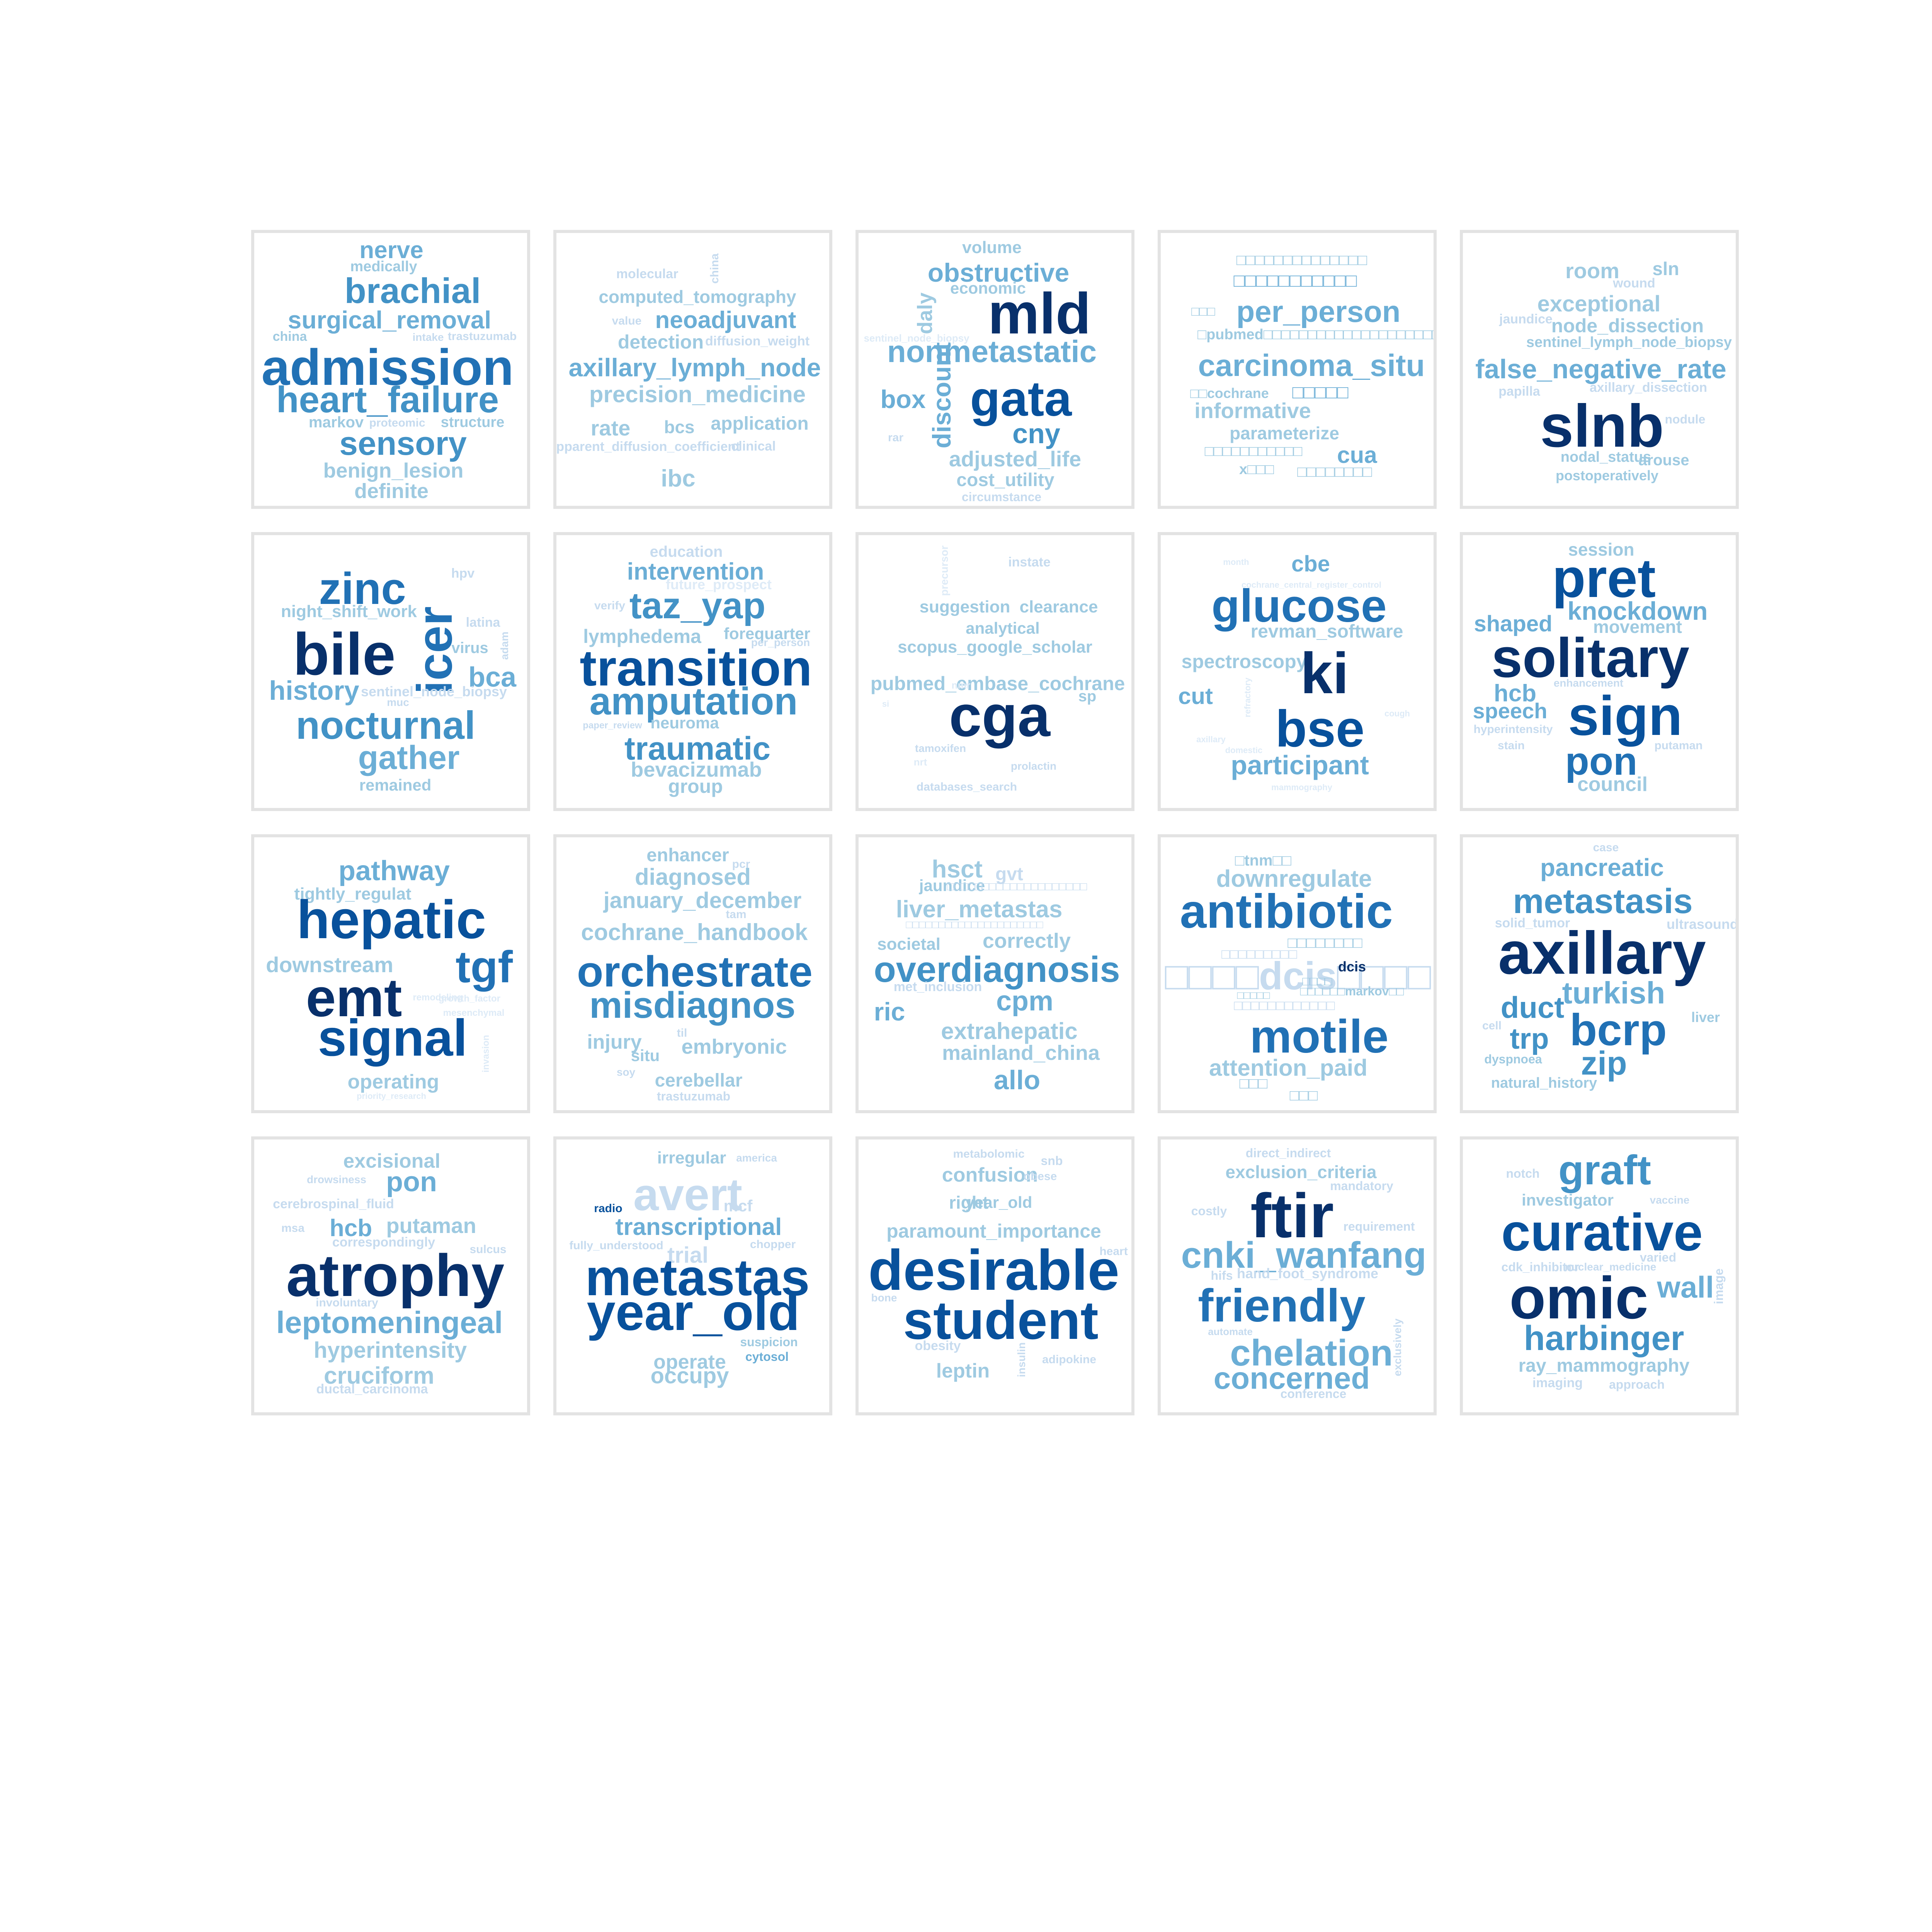 The image size is (1932, 1932). I want to click on cloud-word: neoadjuvant, so click(726, 320).